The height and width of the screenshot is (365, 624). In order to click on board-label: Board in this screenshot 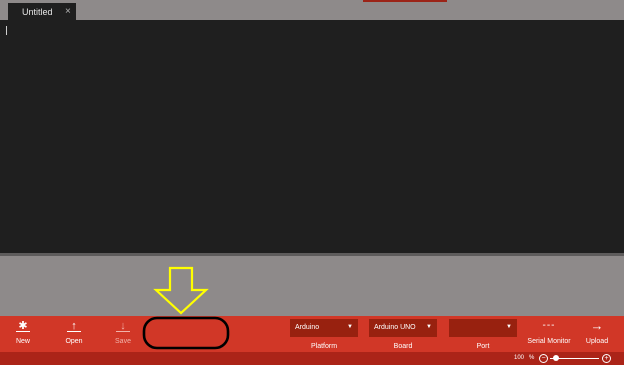, I will do `click(403, 346)`.